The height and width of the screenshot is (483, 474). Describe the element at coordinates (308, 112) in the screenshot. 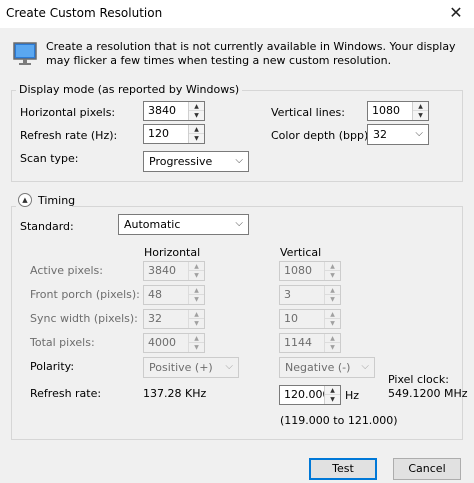

I see `vertical-lines-label: Vertical lines:` at that location.